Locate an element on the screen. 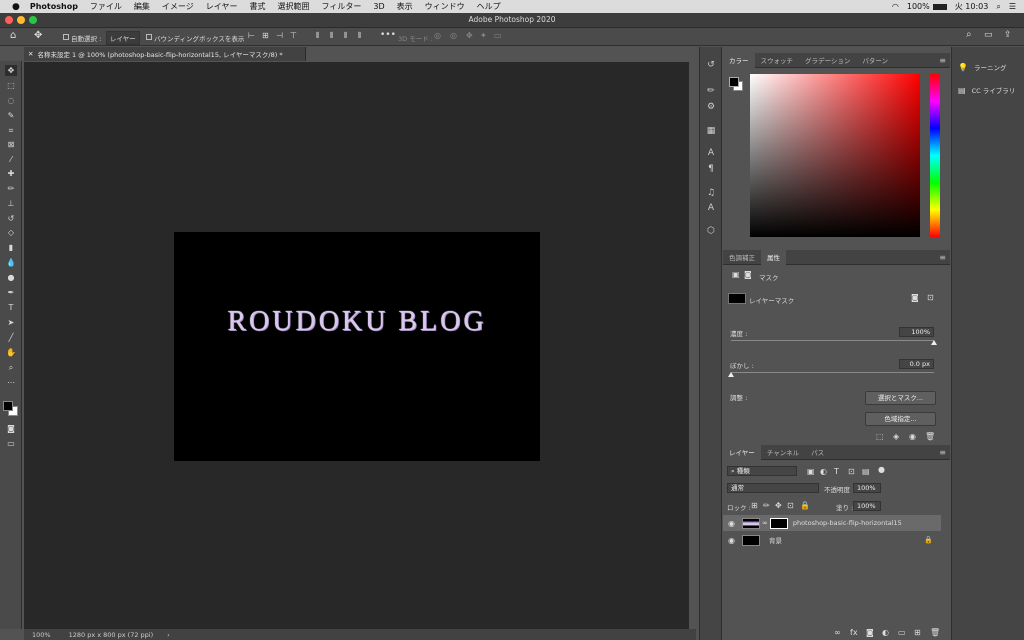  mask-to-selection-icon: ⬚ is located at coordinates (880, 436).